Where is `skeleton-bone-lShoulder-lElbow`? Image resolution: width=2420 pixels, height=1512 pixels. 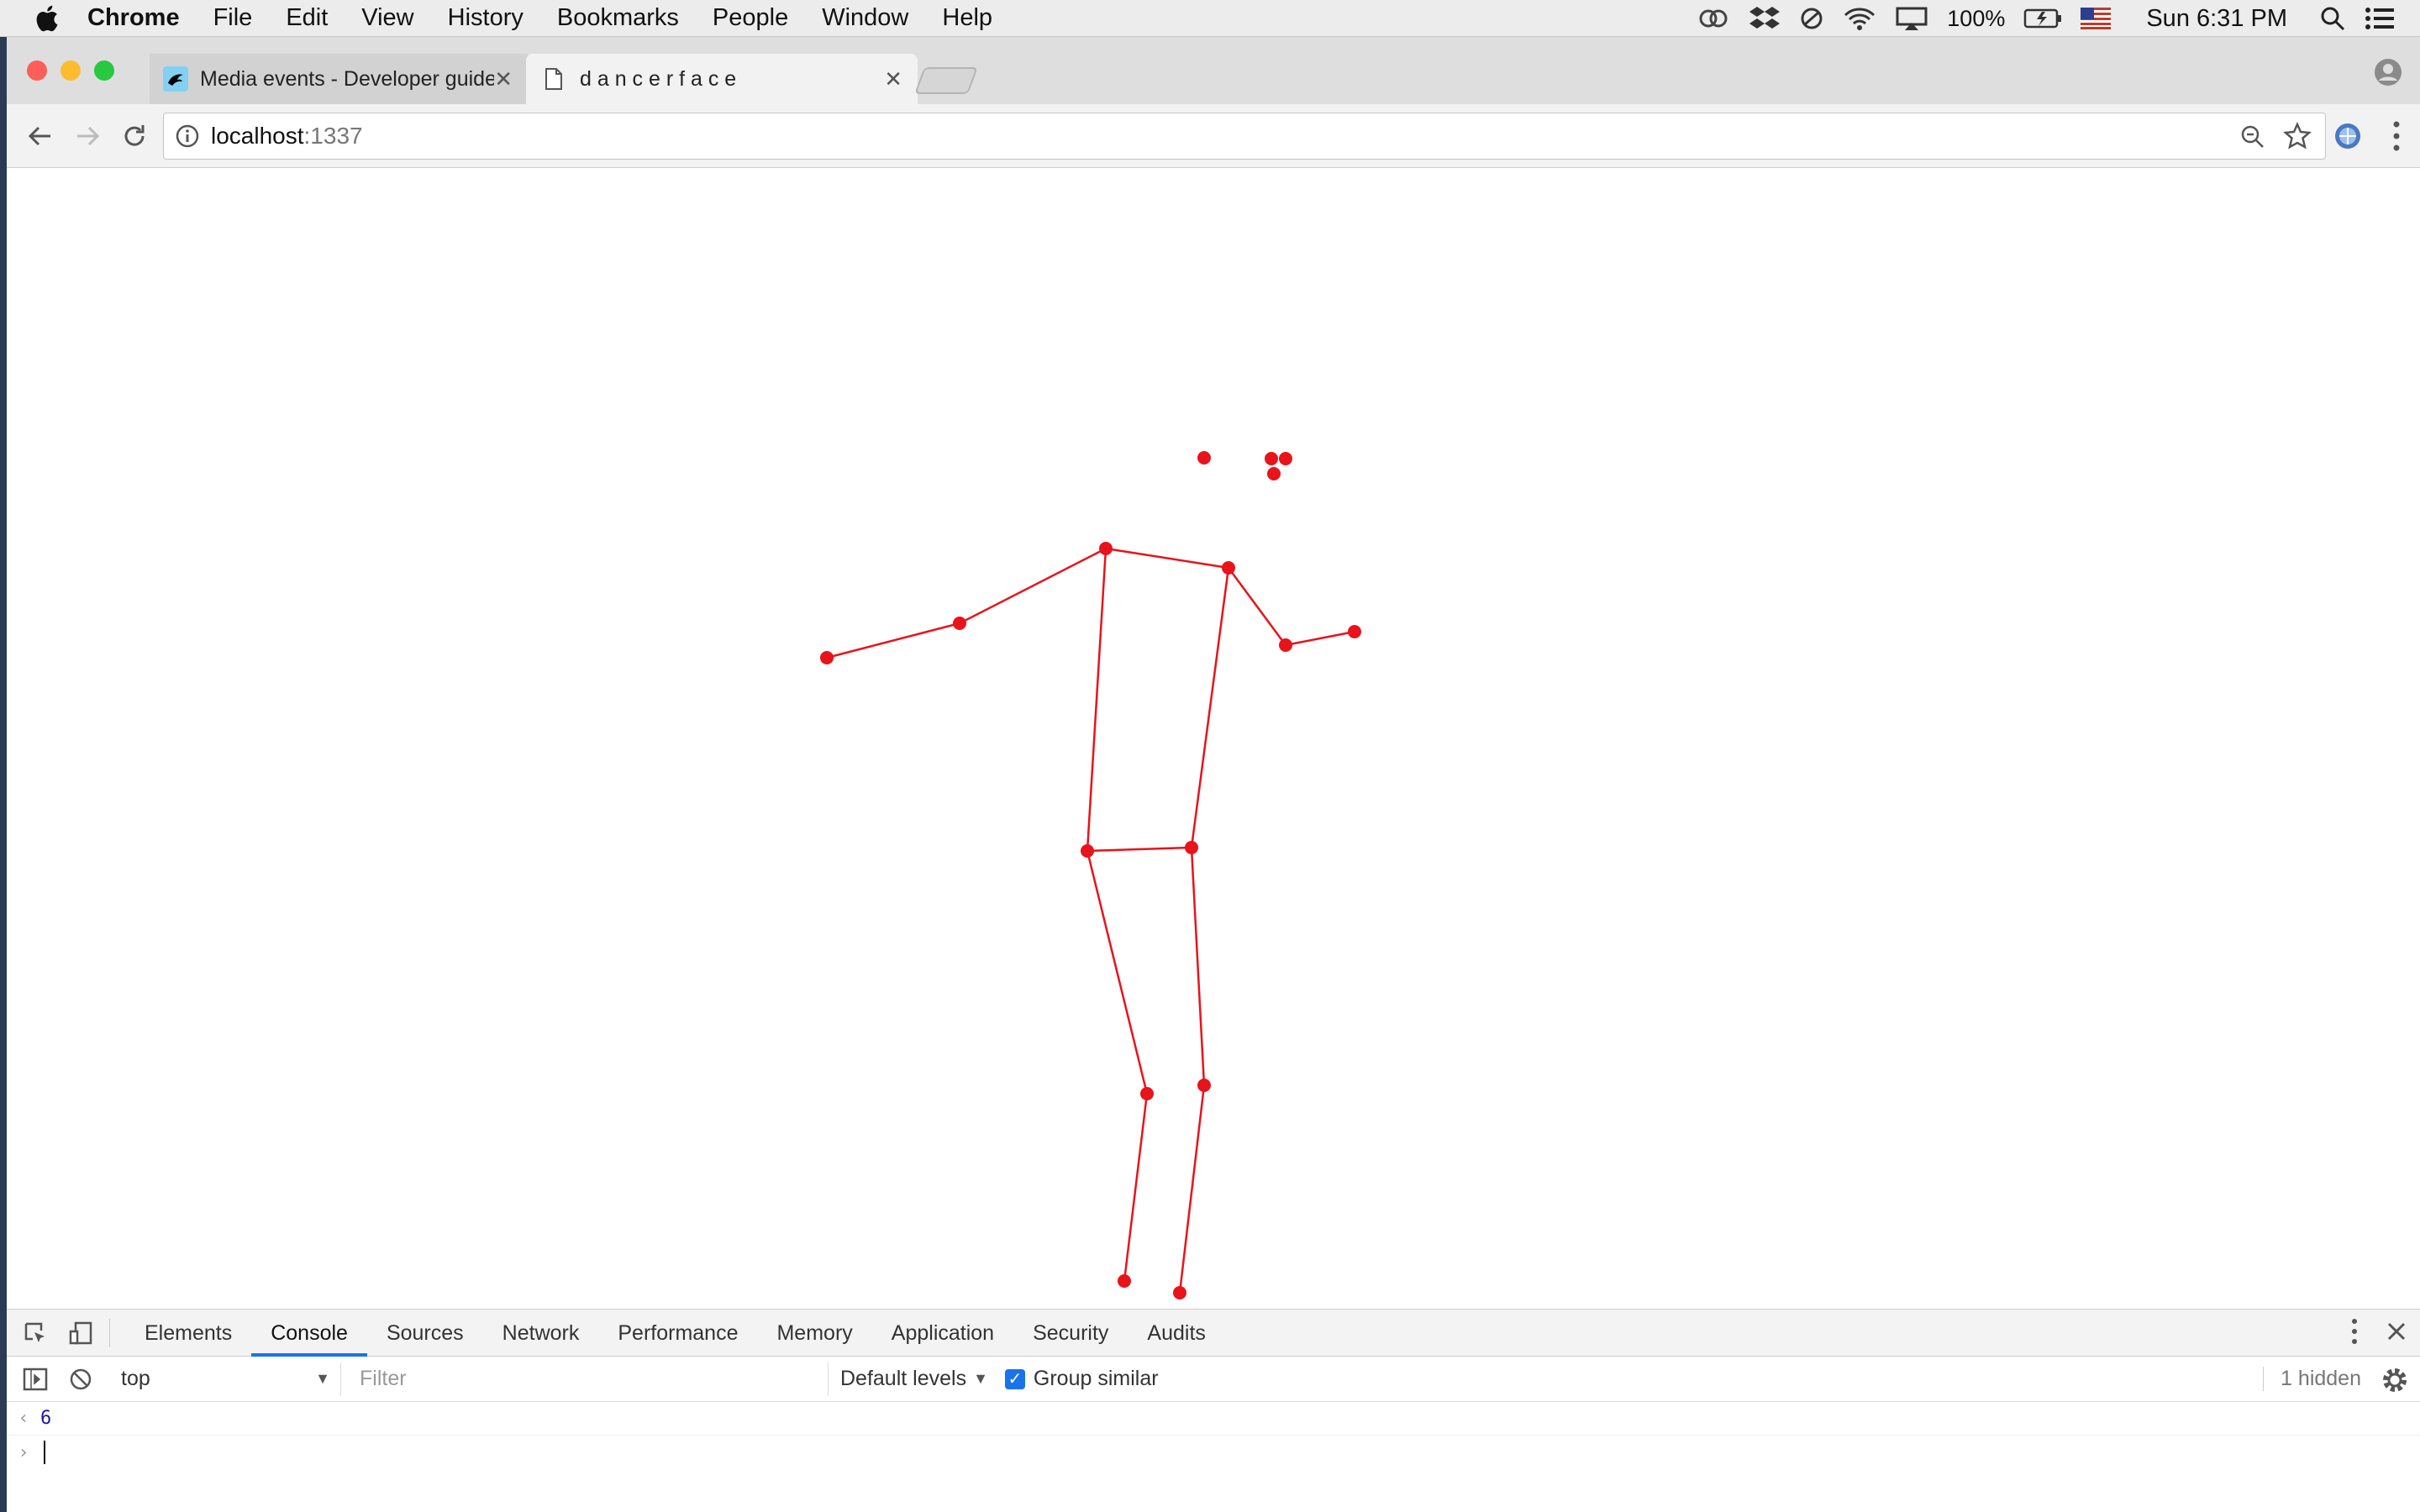
skeleton-bone-lShoulder-lElbow is located at coordinates (1033, 586).